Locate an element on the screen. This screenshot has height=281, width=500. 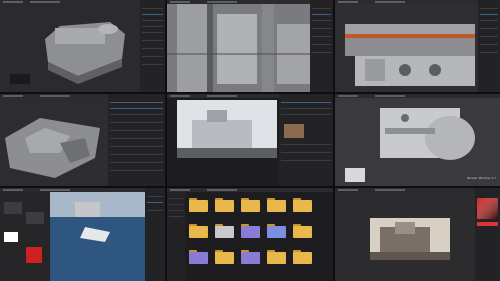
render-status-text: Render Window 2.7 is located at coordinates (481, 178).